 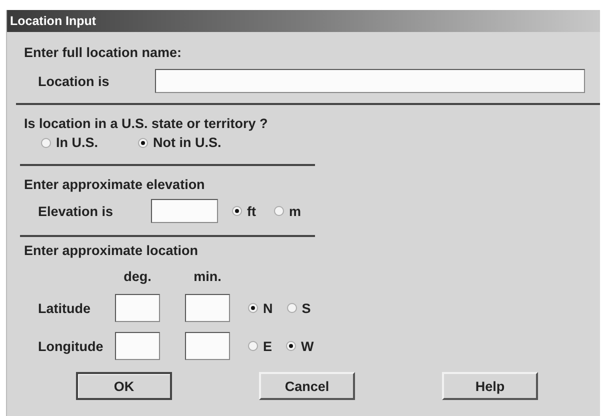 I want to click on field-label: Elevation is, so click(x=75, y=211).